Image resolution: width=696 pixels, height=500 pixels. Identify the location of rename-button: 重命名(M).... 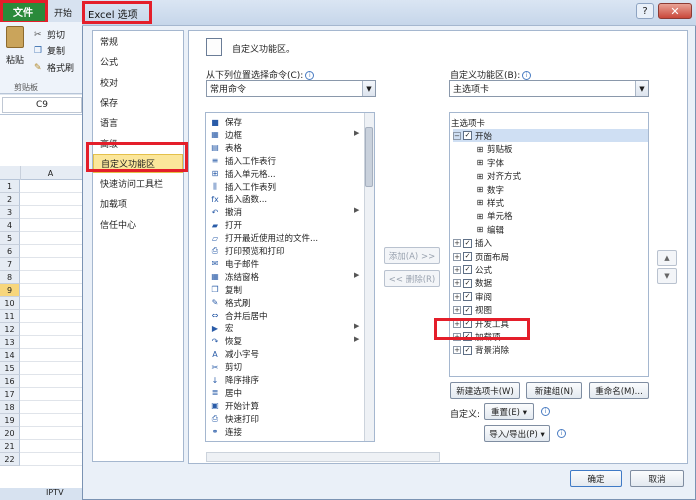
(619, 390).